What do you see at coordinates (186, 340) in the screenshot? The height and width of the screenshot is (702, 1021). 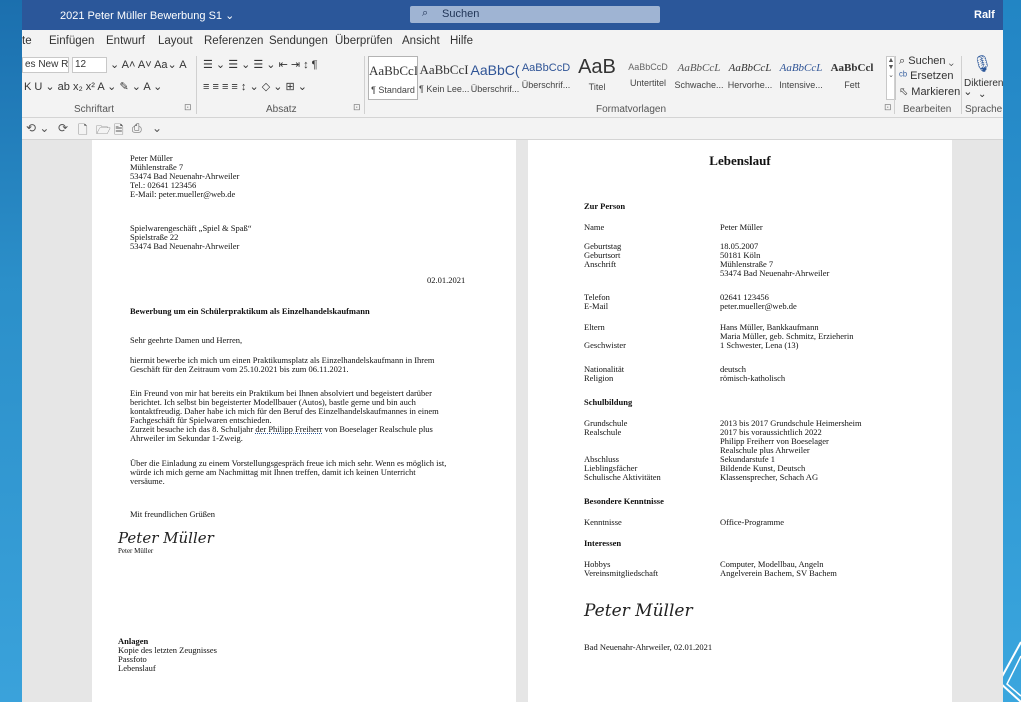 I see `salutation: Sehr geehrte Damen und Herren,` at bounding box center [186, 340].